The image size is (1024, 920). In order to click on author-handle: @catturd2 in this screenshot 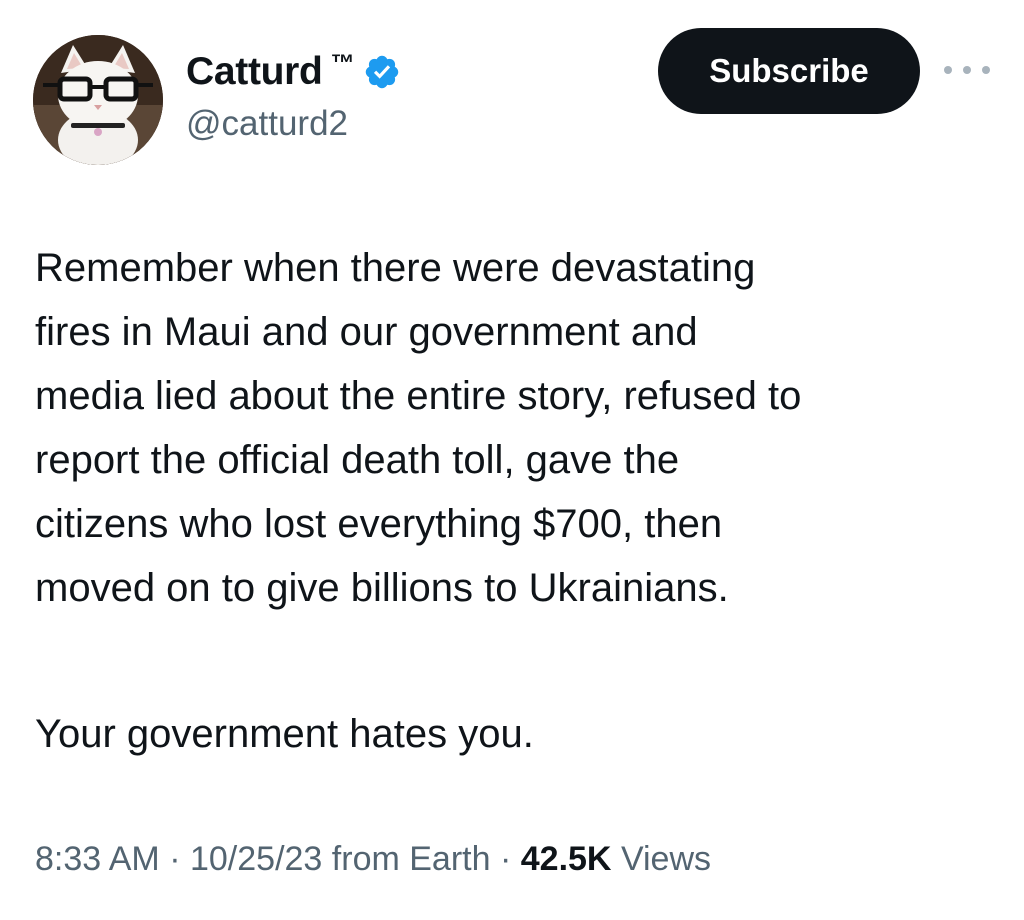, I will do `click(267, 124)`.